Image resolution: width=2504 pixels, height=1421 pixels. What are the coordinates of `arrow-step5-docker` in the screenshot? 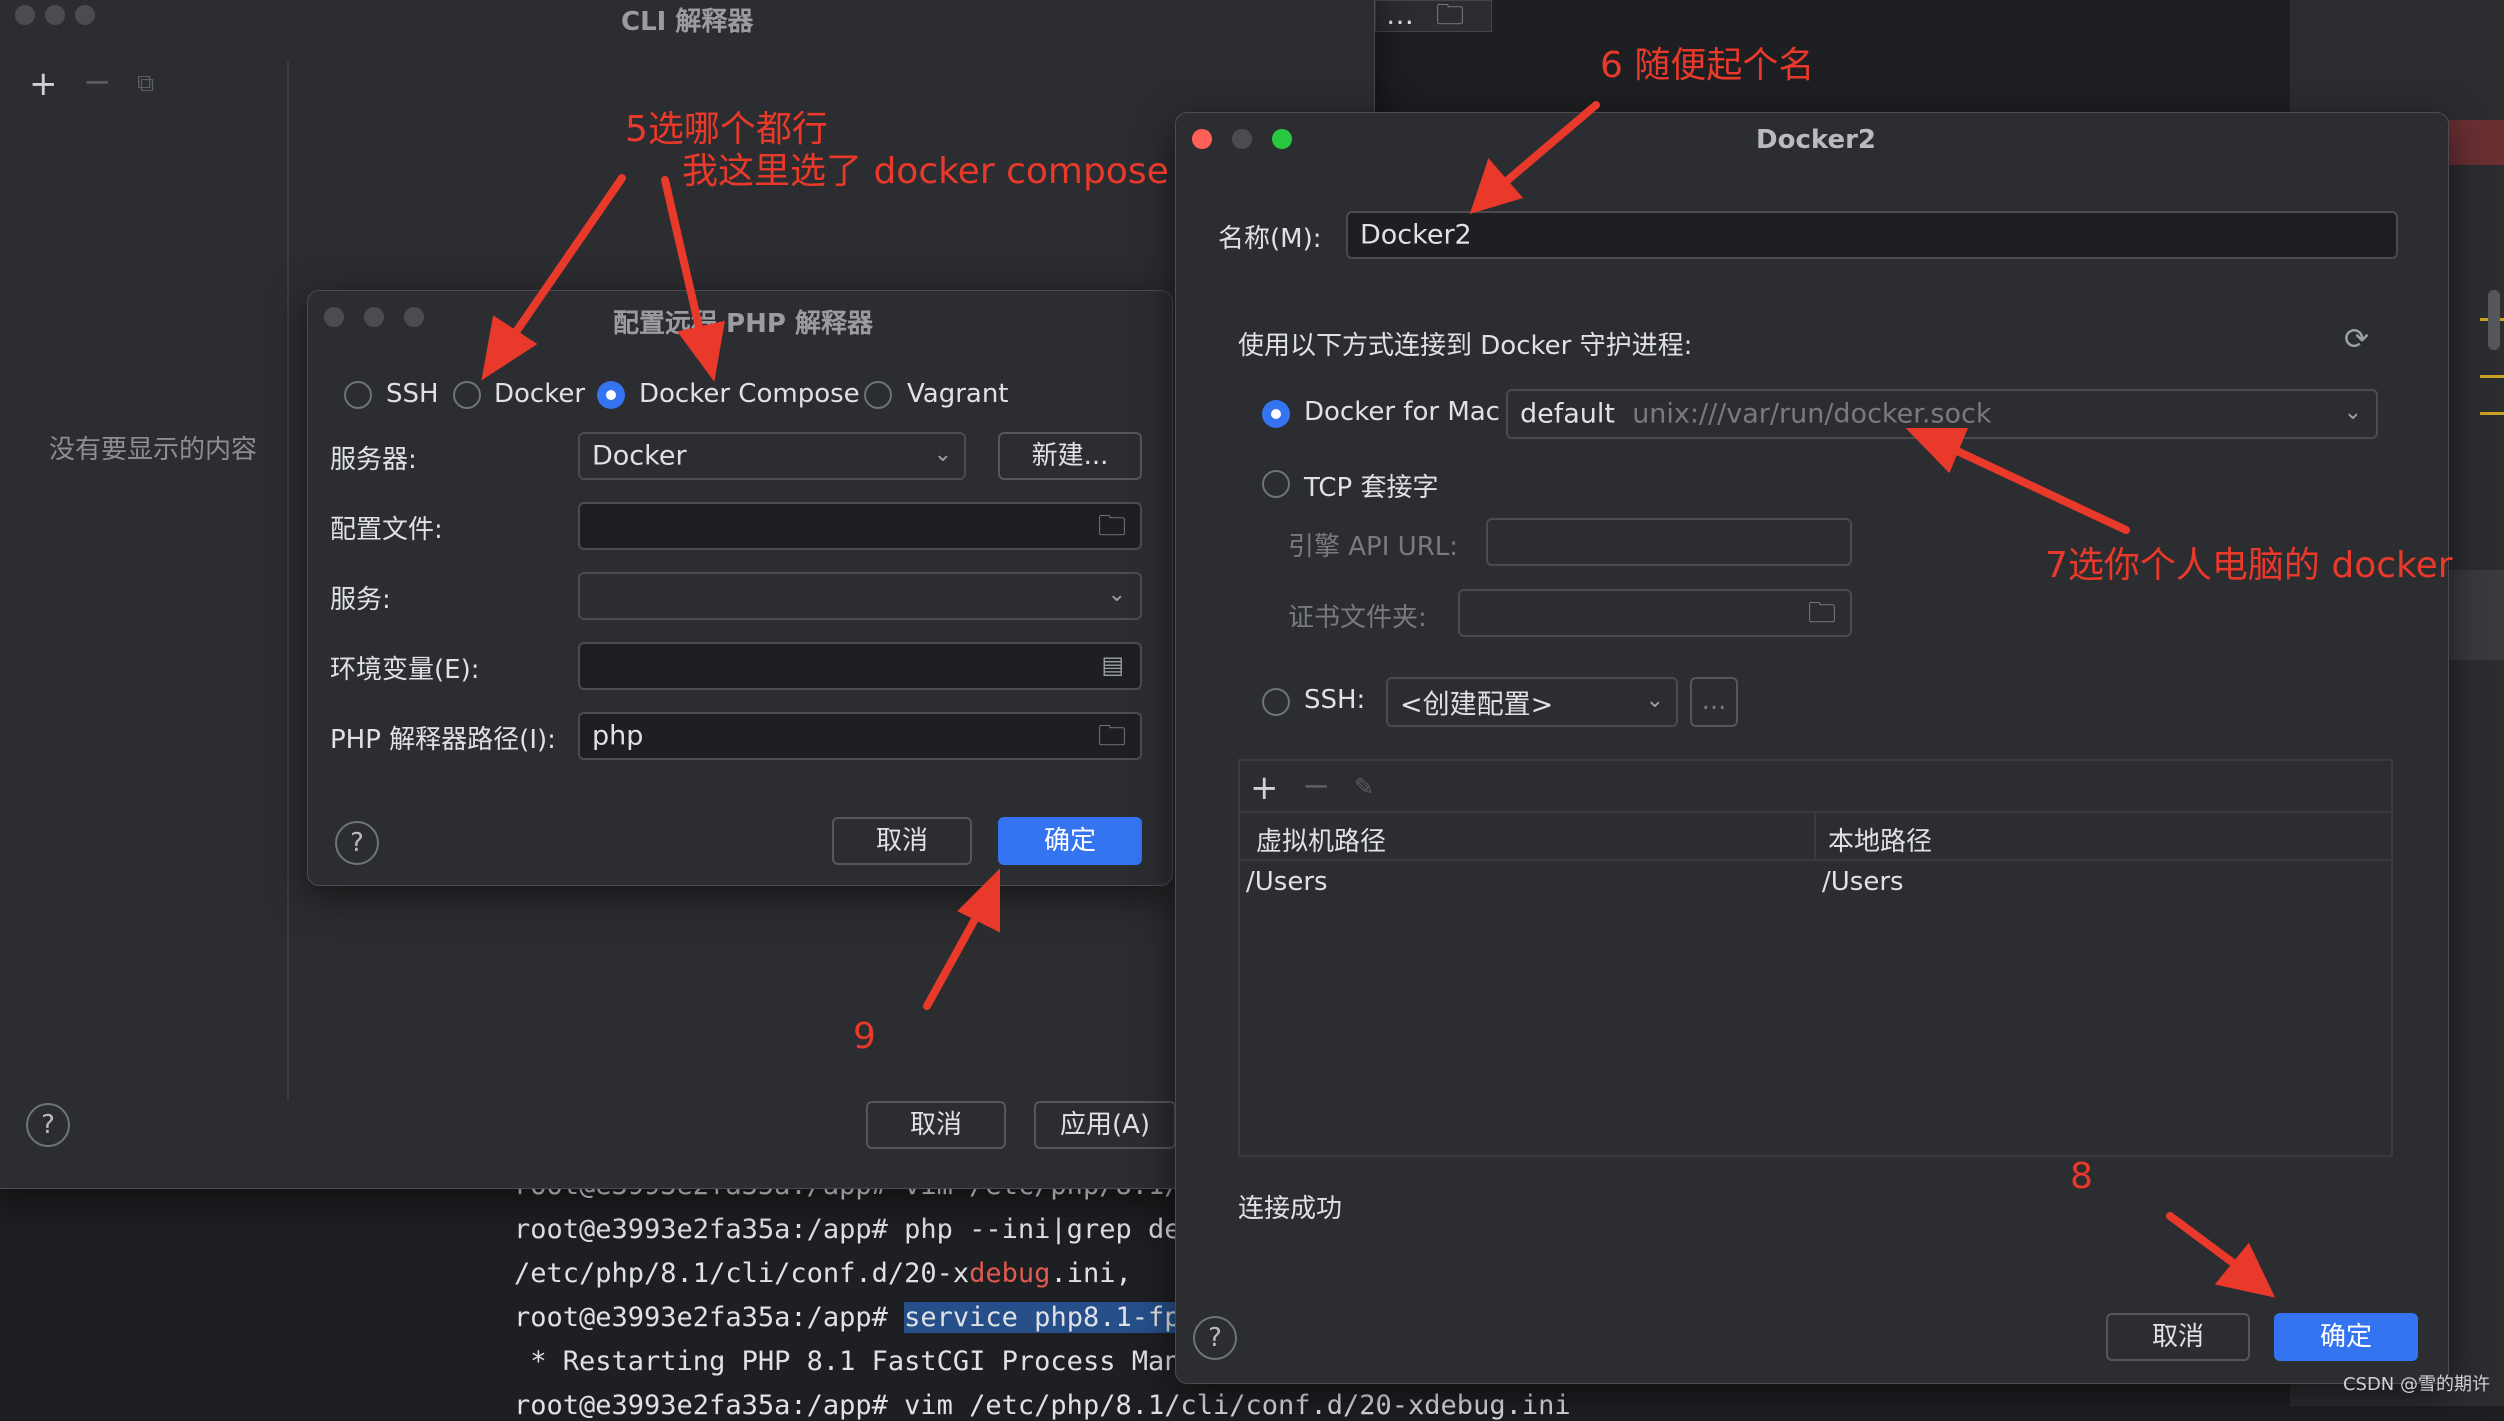 It's located at (564, 261).